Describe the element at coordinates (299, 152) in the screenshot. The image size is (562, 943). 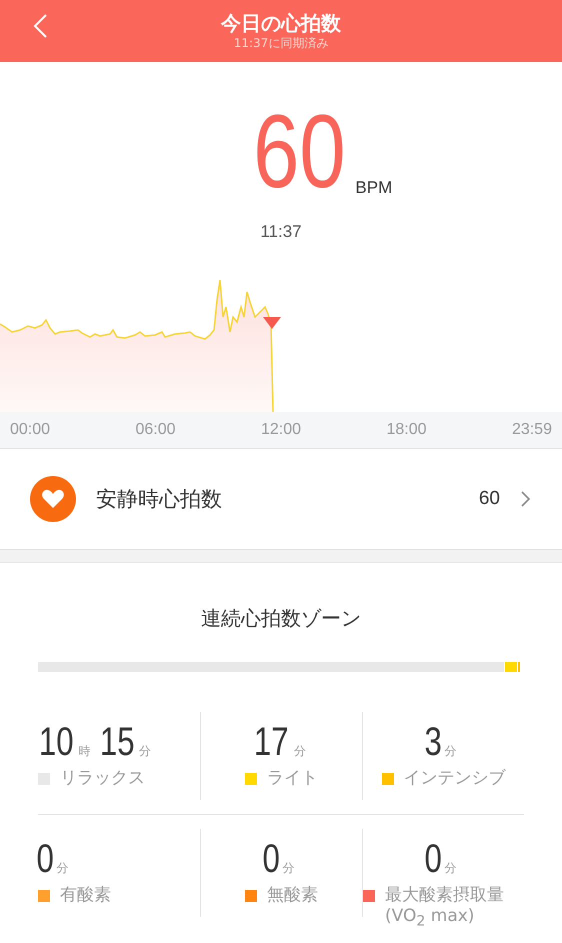
I see `heart-rate-value: 60` at that location.